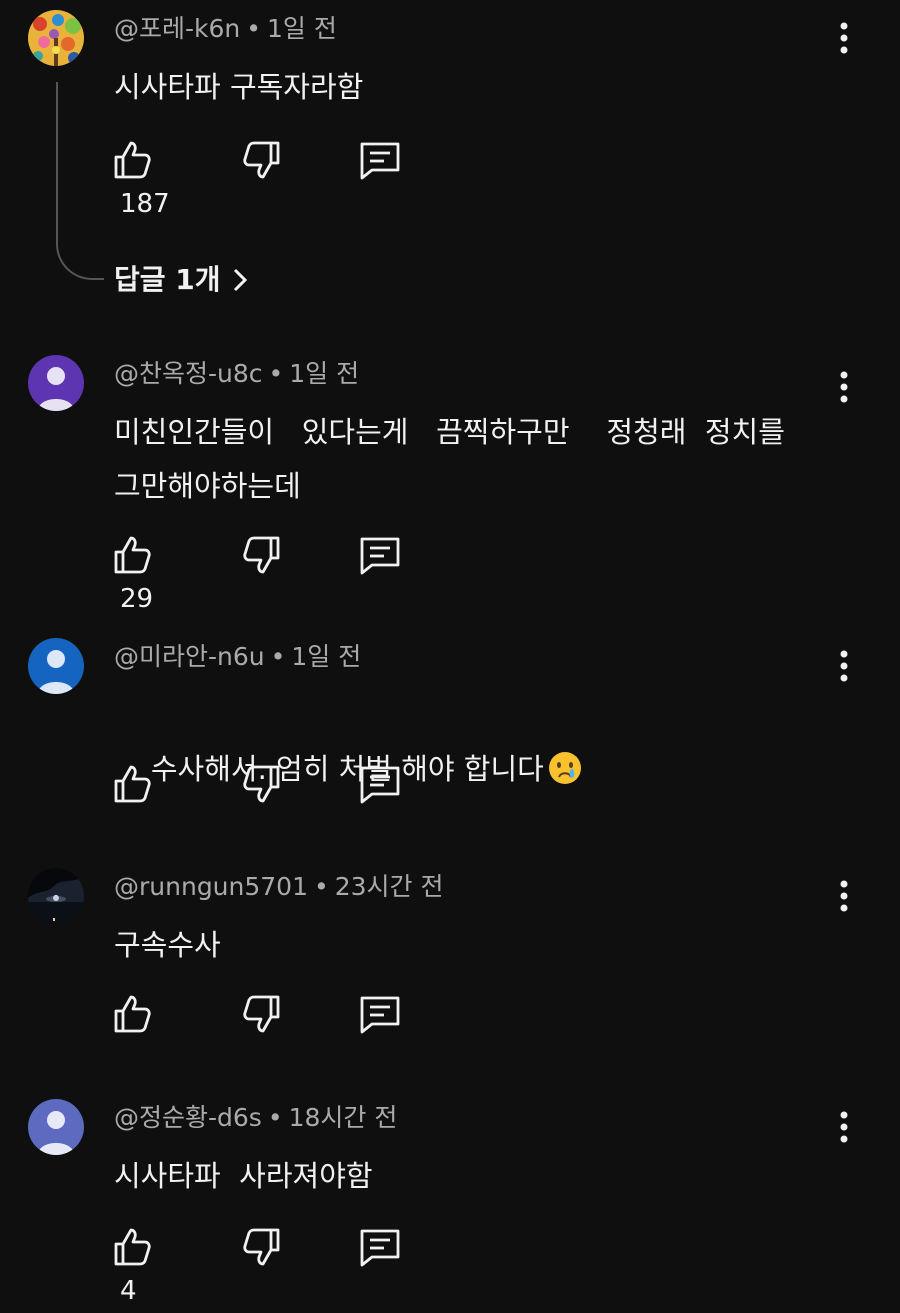 This screenshot has height=1313, width=900. What do you see at coordinates (167, 945) in the screenshot?
I see `comment-text: 구속수사` at bounding box center [167, 945].